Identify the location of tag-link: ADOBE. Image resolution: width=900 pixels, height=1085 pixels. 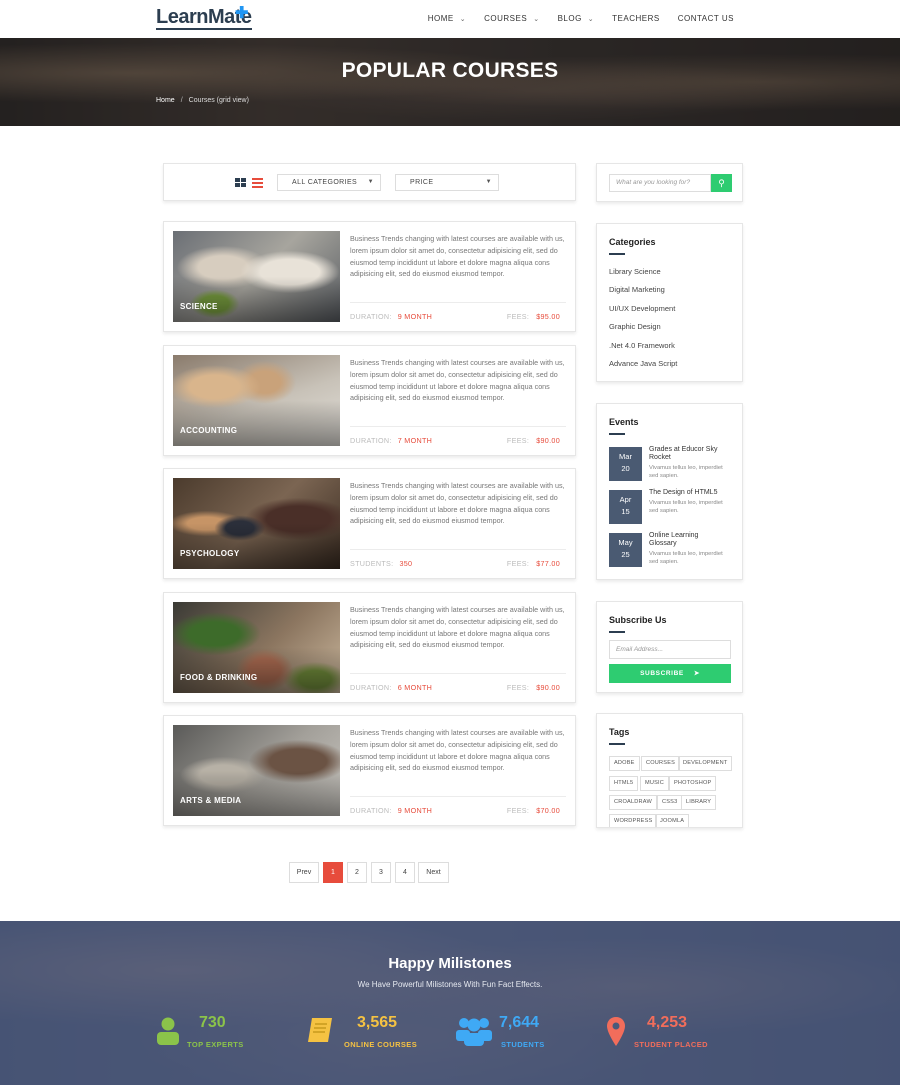
(624, 763).